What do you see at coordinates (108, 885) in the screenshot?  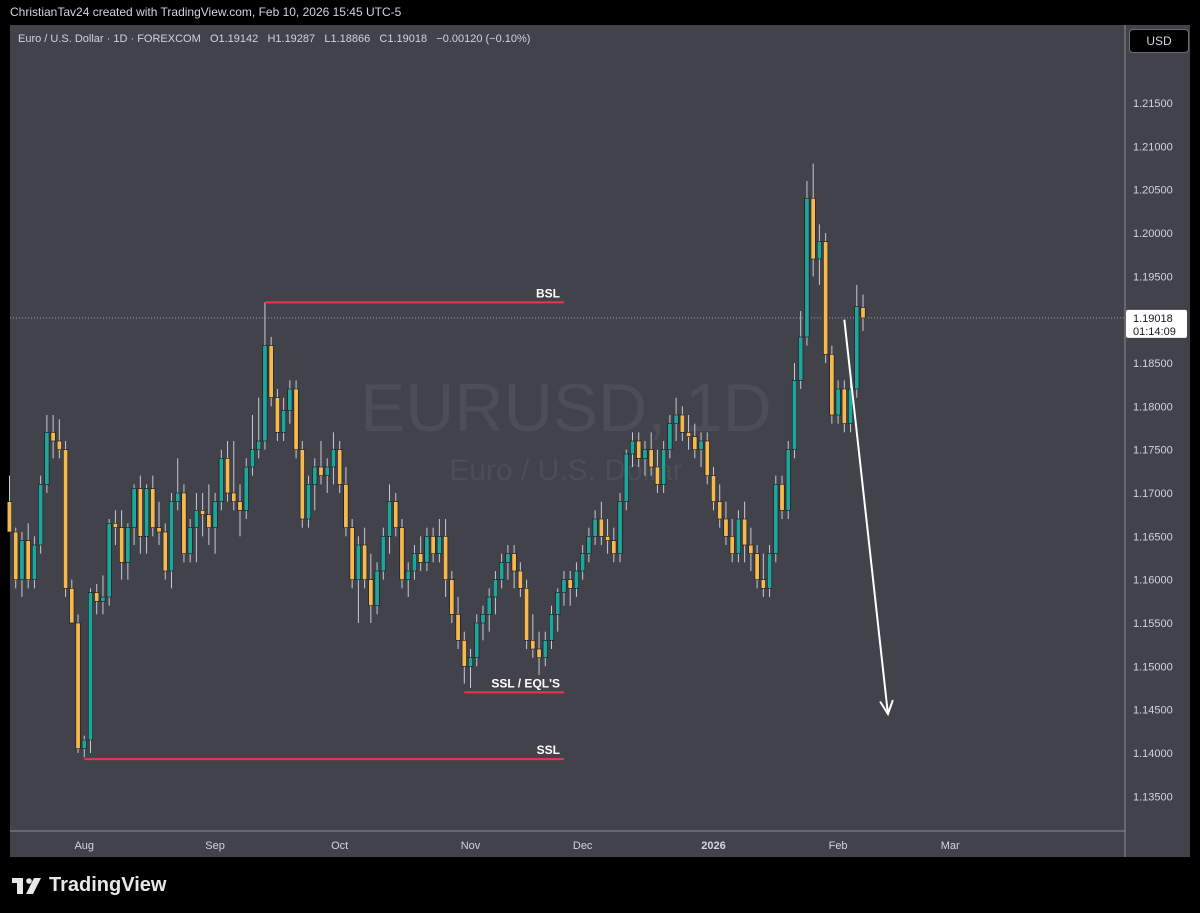 I see `tradingview-logo-text: TradingView` at bounding box center [108, 885].